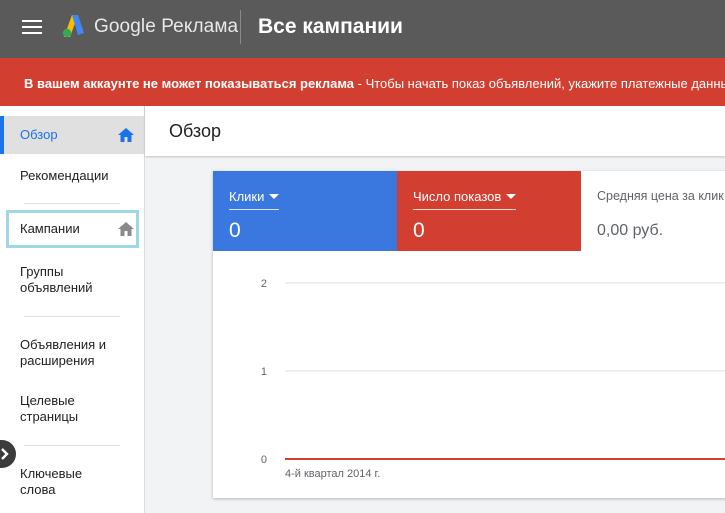 This screenshot has height=513, width=725. I want to click on sidebar-item-recommendations: Рекомендации, so click(72, 176).